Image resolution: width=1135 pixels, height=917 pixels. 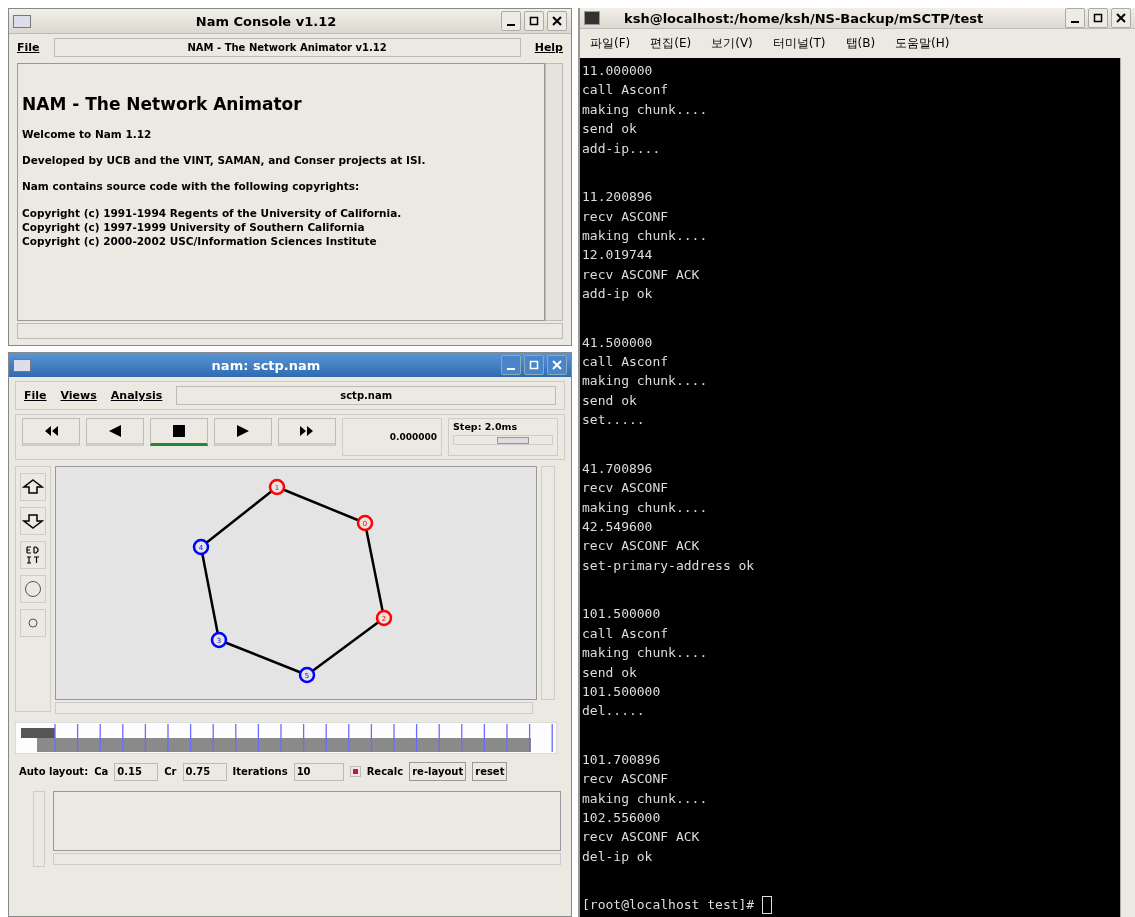 I want to click on play-icon, so click(x=243, y=431).